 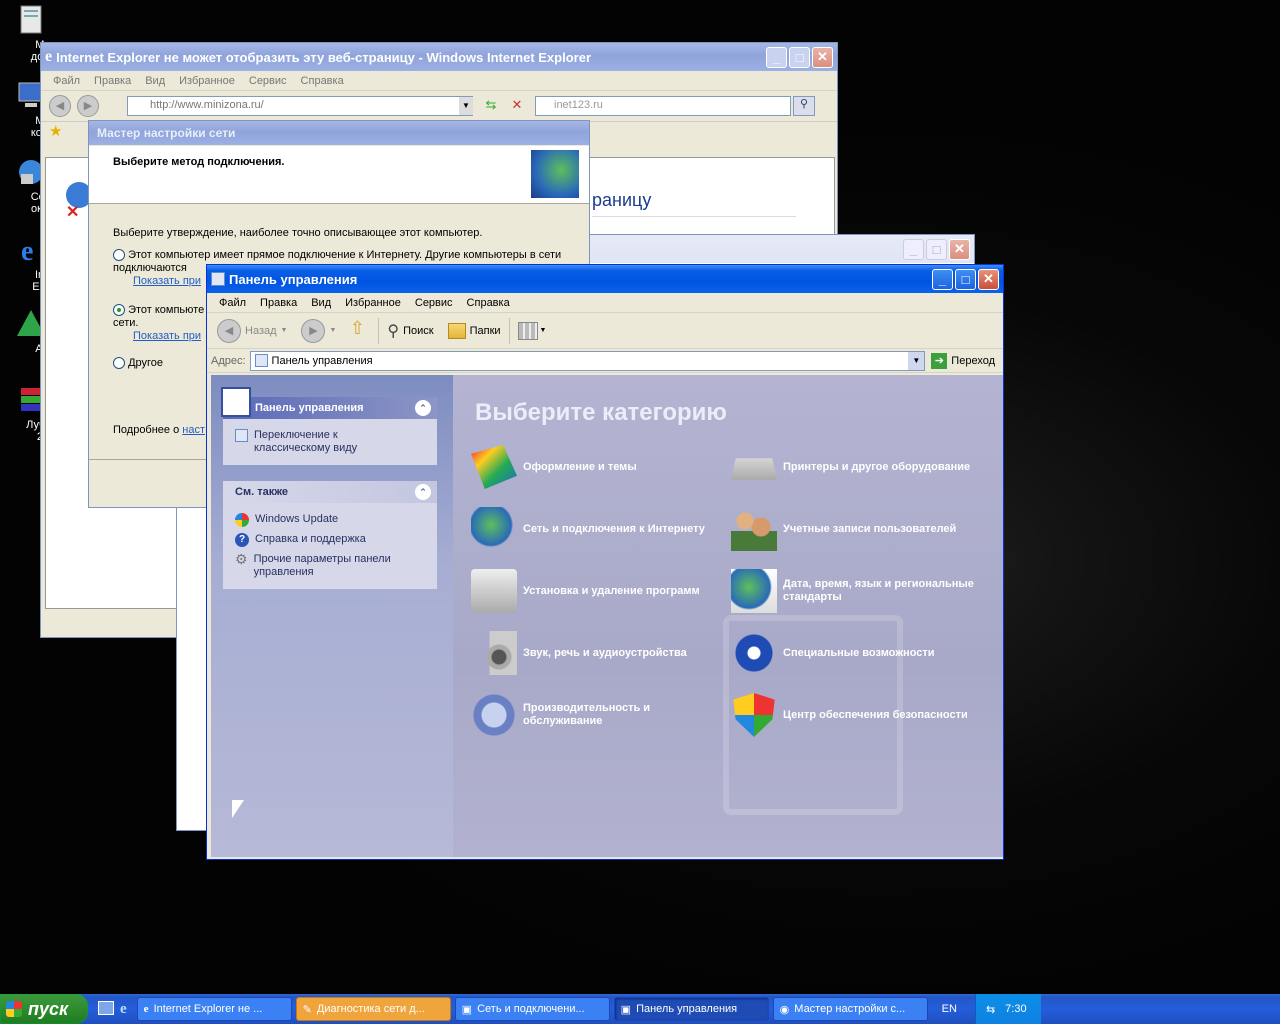 I want to click on category-add-remove: Установка и удаление программ, so click(x=601, y=591).